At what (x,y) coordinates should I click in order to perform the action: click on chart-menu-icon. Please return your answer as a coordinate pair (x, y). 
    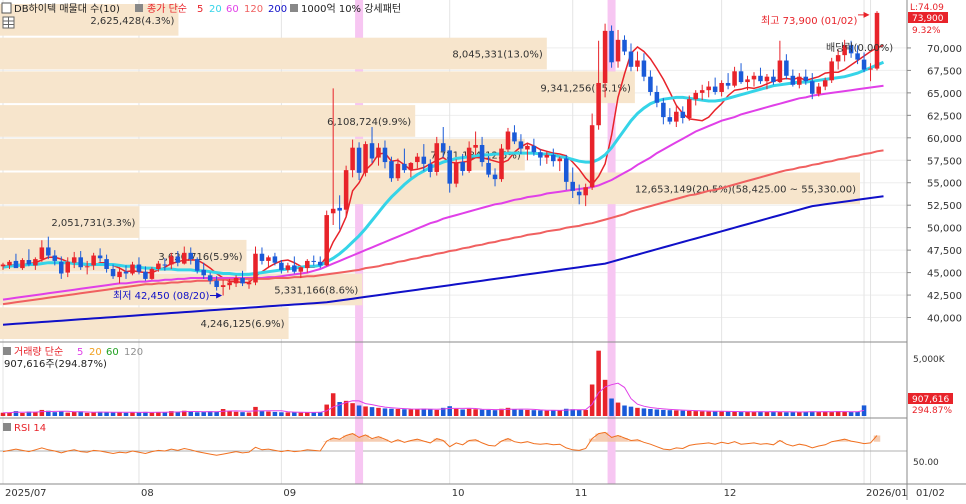
    Looking at the image, I should click on (6, 8).